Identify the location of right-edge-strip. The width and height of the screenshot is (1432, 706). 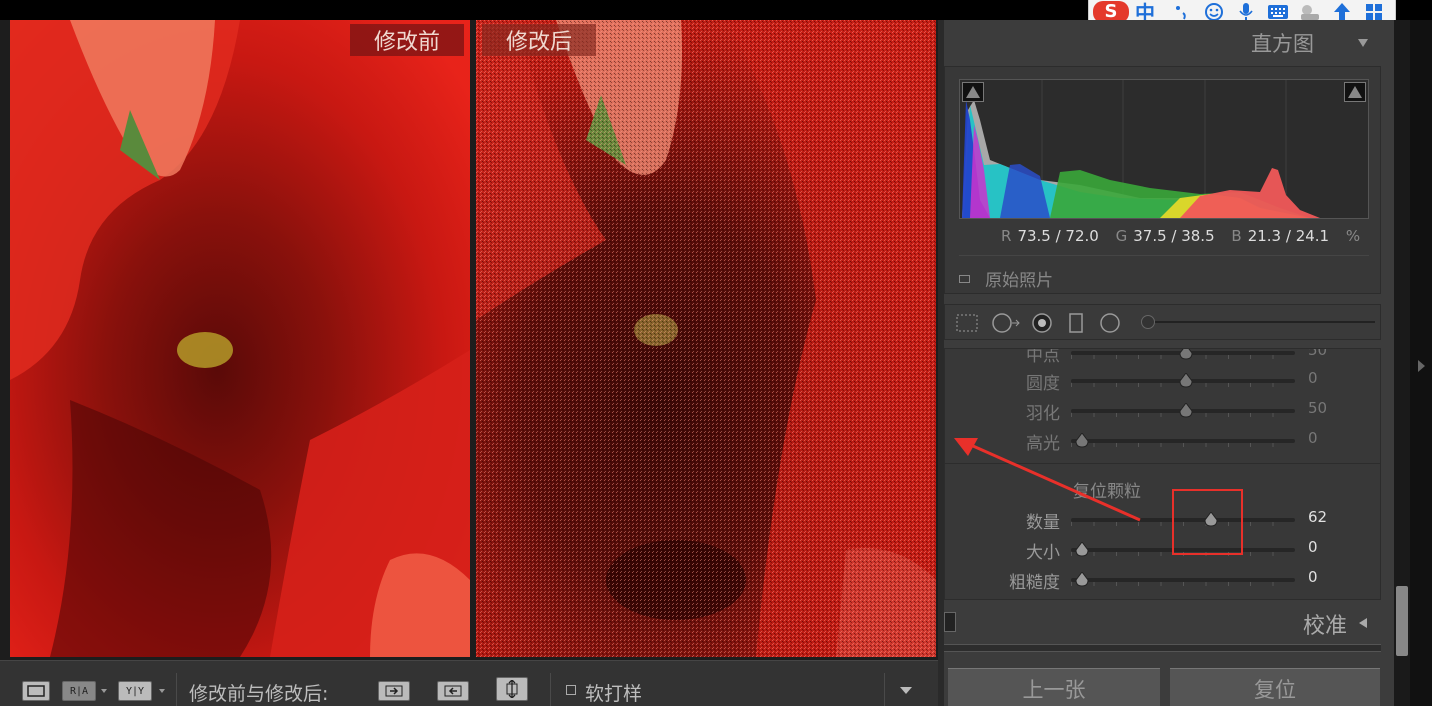
(1421, 363).